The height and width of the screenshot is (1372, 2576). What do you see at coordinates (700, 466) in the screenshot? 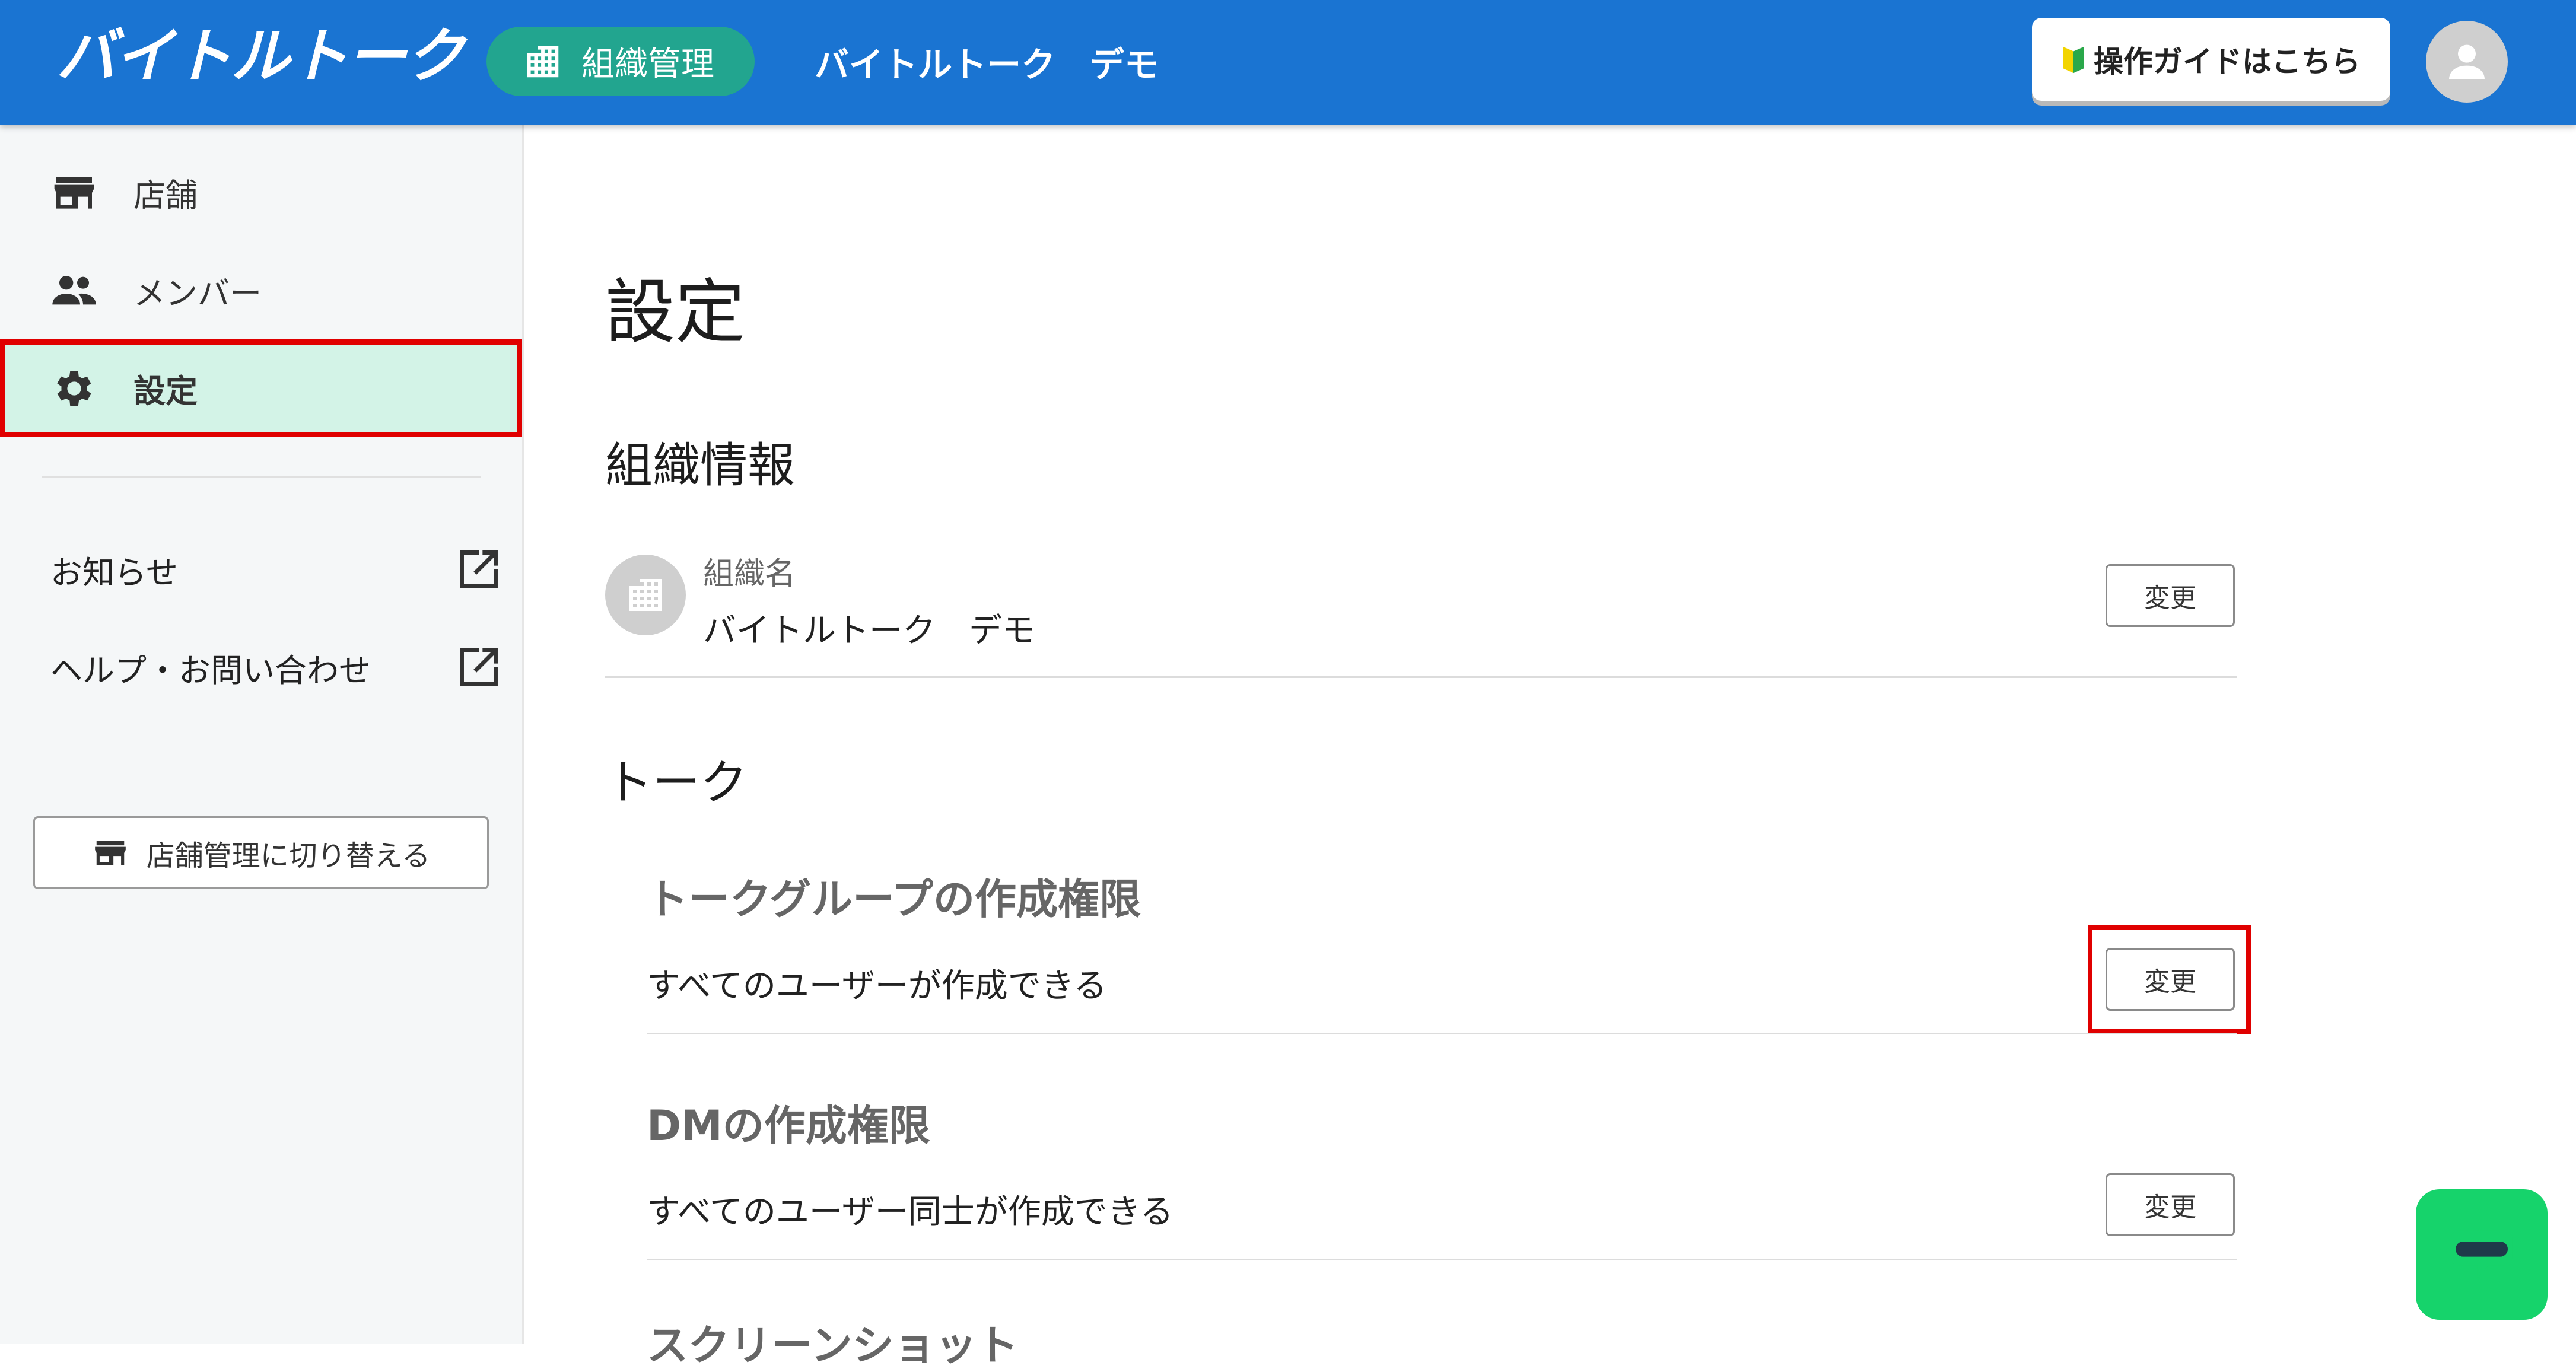
I see `org-section-title: 組織情報` at bounding box center [700, 466].